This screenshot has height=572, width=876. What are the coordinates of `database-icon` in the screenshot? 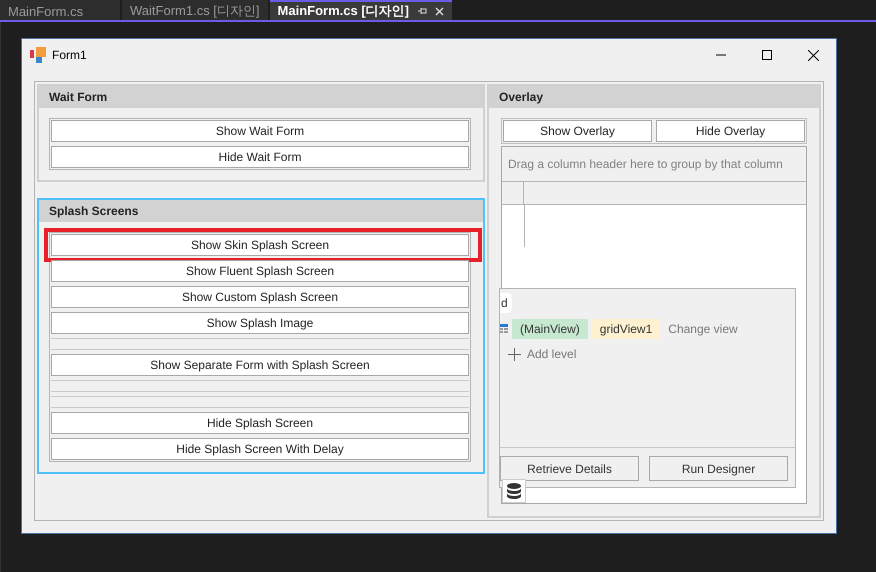 It's located at (514, 491).